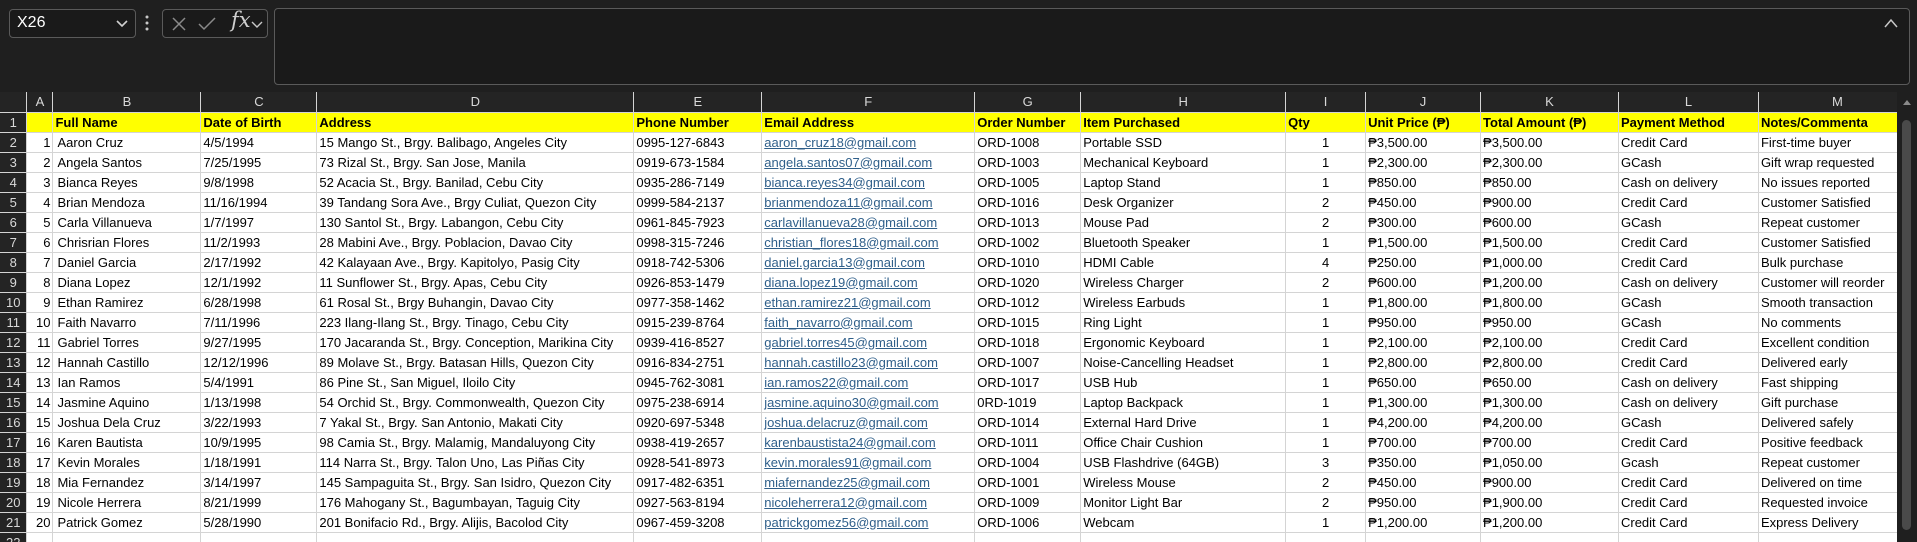 This screenshot has width=1917, height=542. What do you see at coordinates (14, 382) in the screenshot?
I see `row-header: 14` at bounding box center [14, 382].